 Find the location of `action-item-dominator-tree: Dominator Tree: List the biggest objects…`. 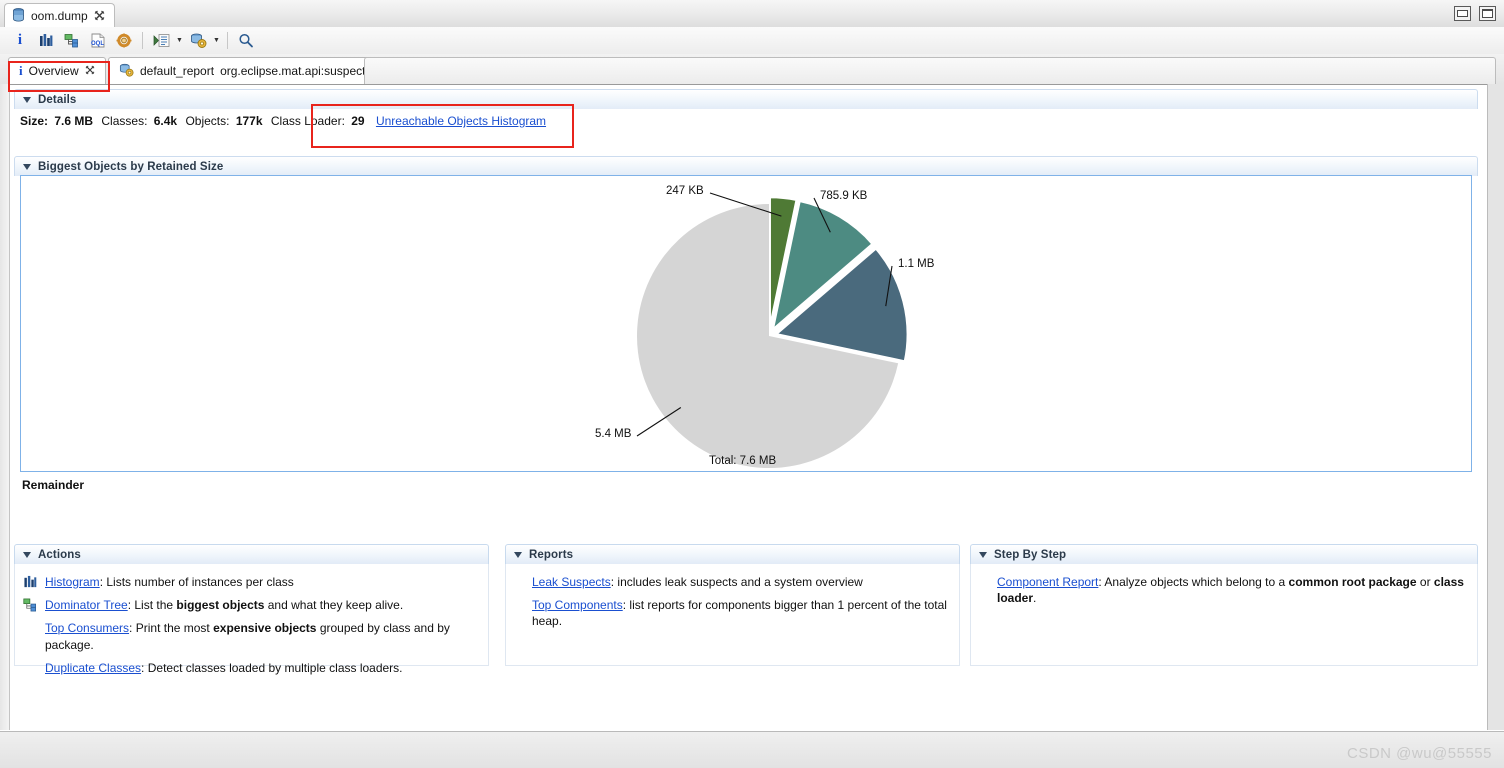

action-item-dominator-tree: Dominator Tree: List the biggest objects… is located at coordinates (251, 605).